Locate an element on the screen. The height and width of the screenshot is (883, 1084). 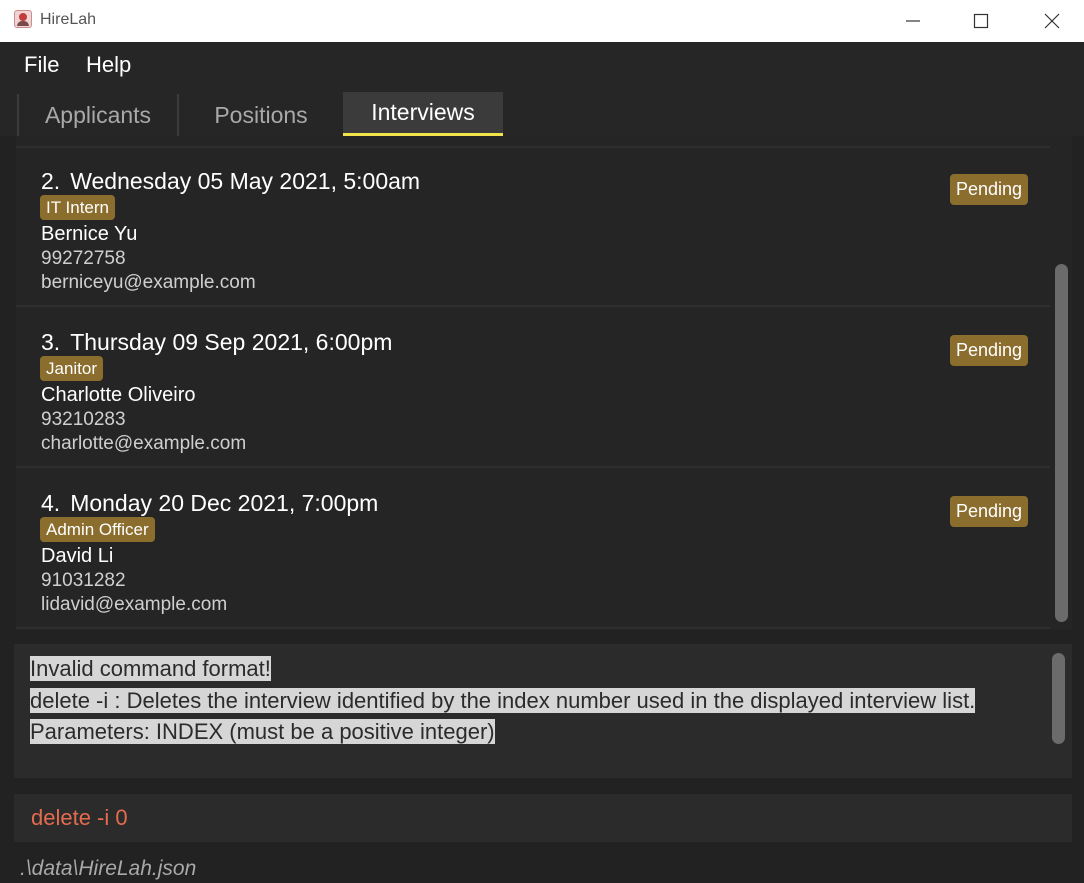
close-icon is located at coordinates (1052, 21).